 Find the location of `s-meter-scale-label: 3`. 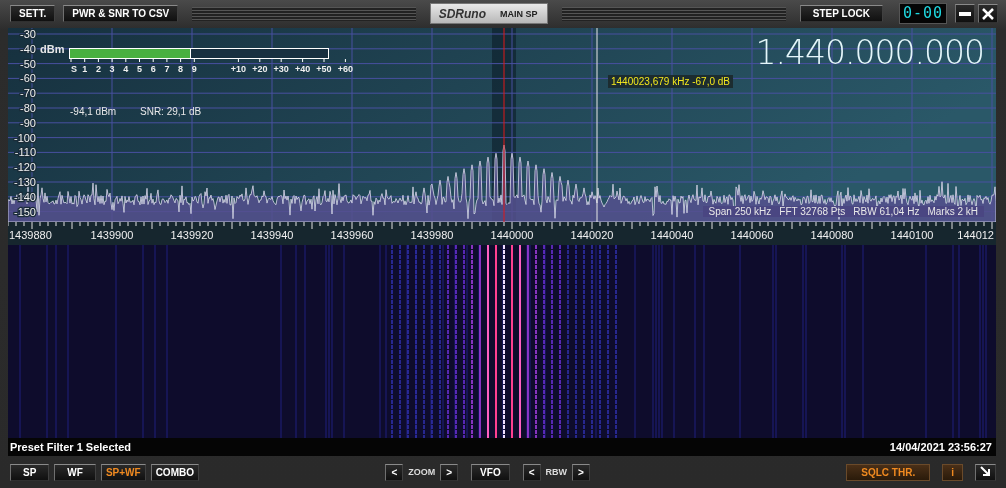

s-meter-scale-label: 3 is located at coordinates (112, 68).